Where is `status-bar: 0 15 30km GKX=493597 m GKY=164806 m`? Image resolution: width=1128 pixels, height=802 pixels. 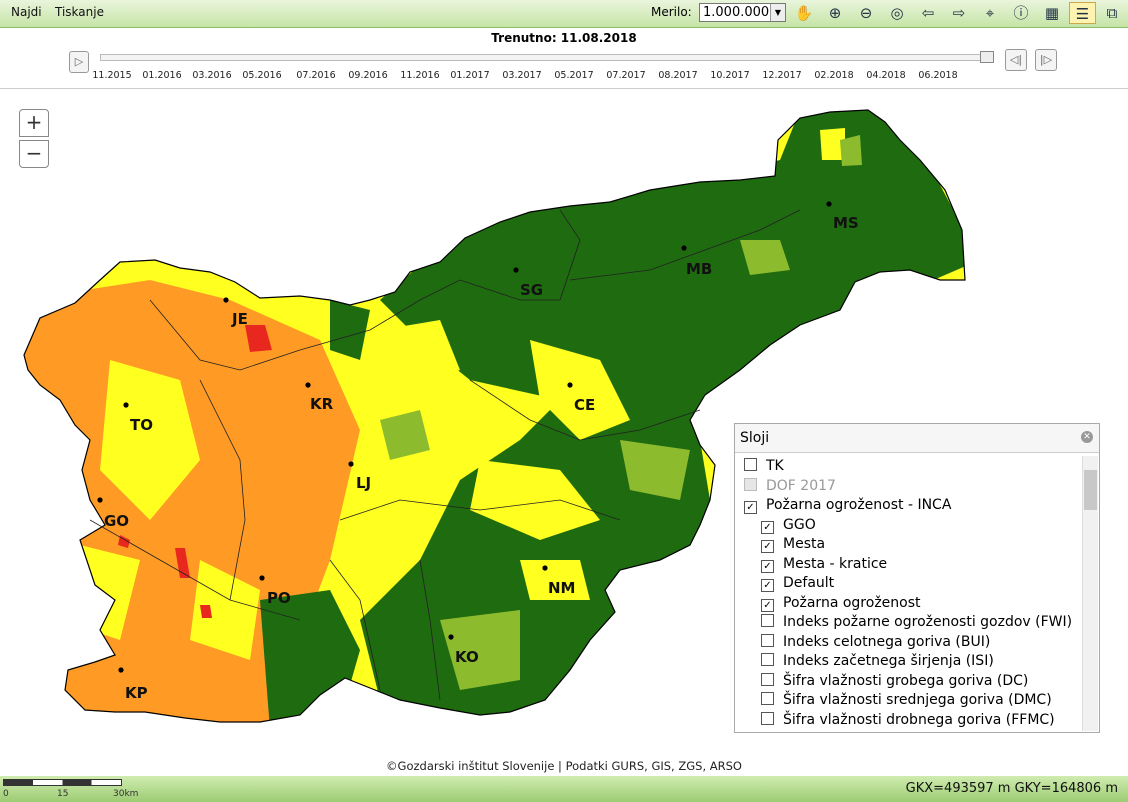 status-bar: 0 15 30km GKX=493597 m GKY=164806 m is located at coordinates (564, 789).